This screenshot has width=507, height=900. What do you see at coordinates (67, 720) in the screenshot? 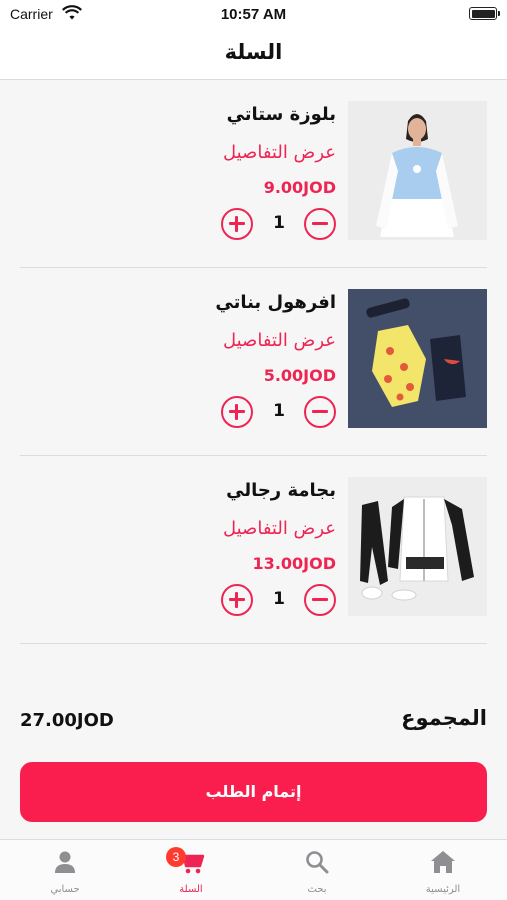
I see `total-value: 27.00JOD` at bounding box center [67, 720].